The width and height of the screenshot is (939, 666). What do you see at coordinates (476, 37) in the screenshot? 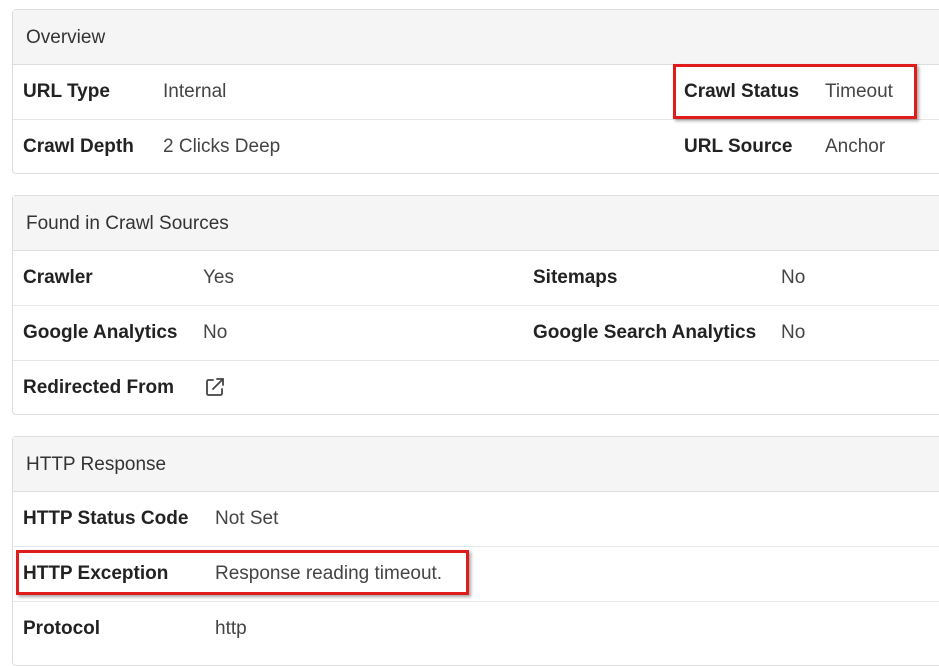
I see `overview-heading: Overview` at bounding box center [476, 37].